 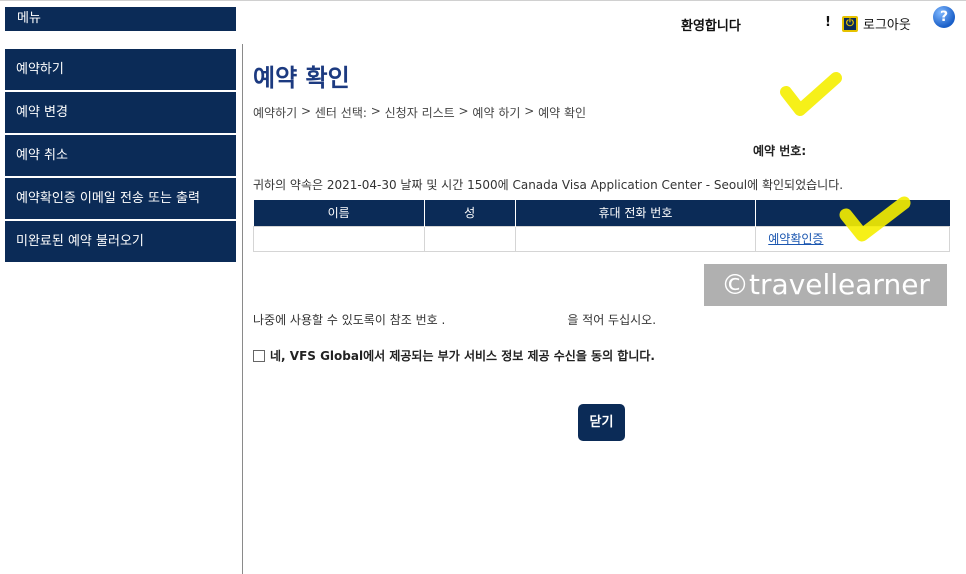 I want to click on redacted-booking-number, so click(x=880, y=149).